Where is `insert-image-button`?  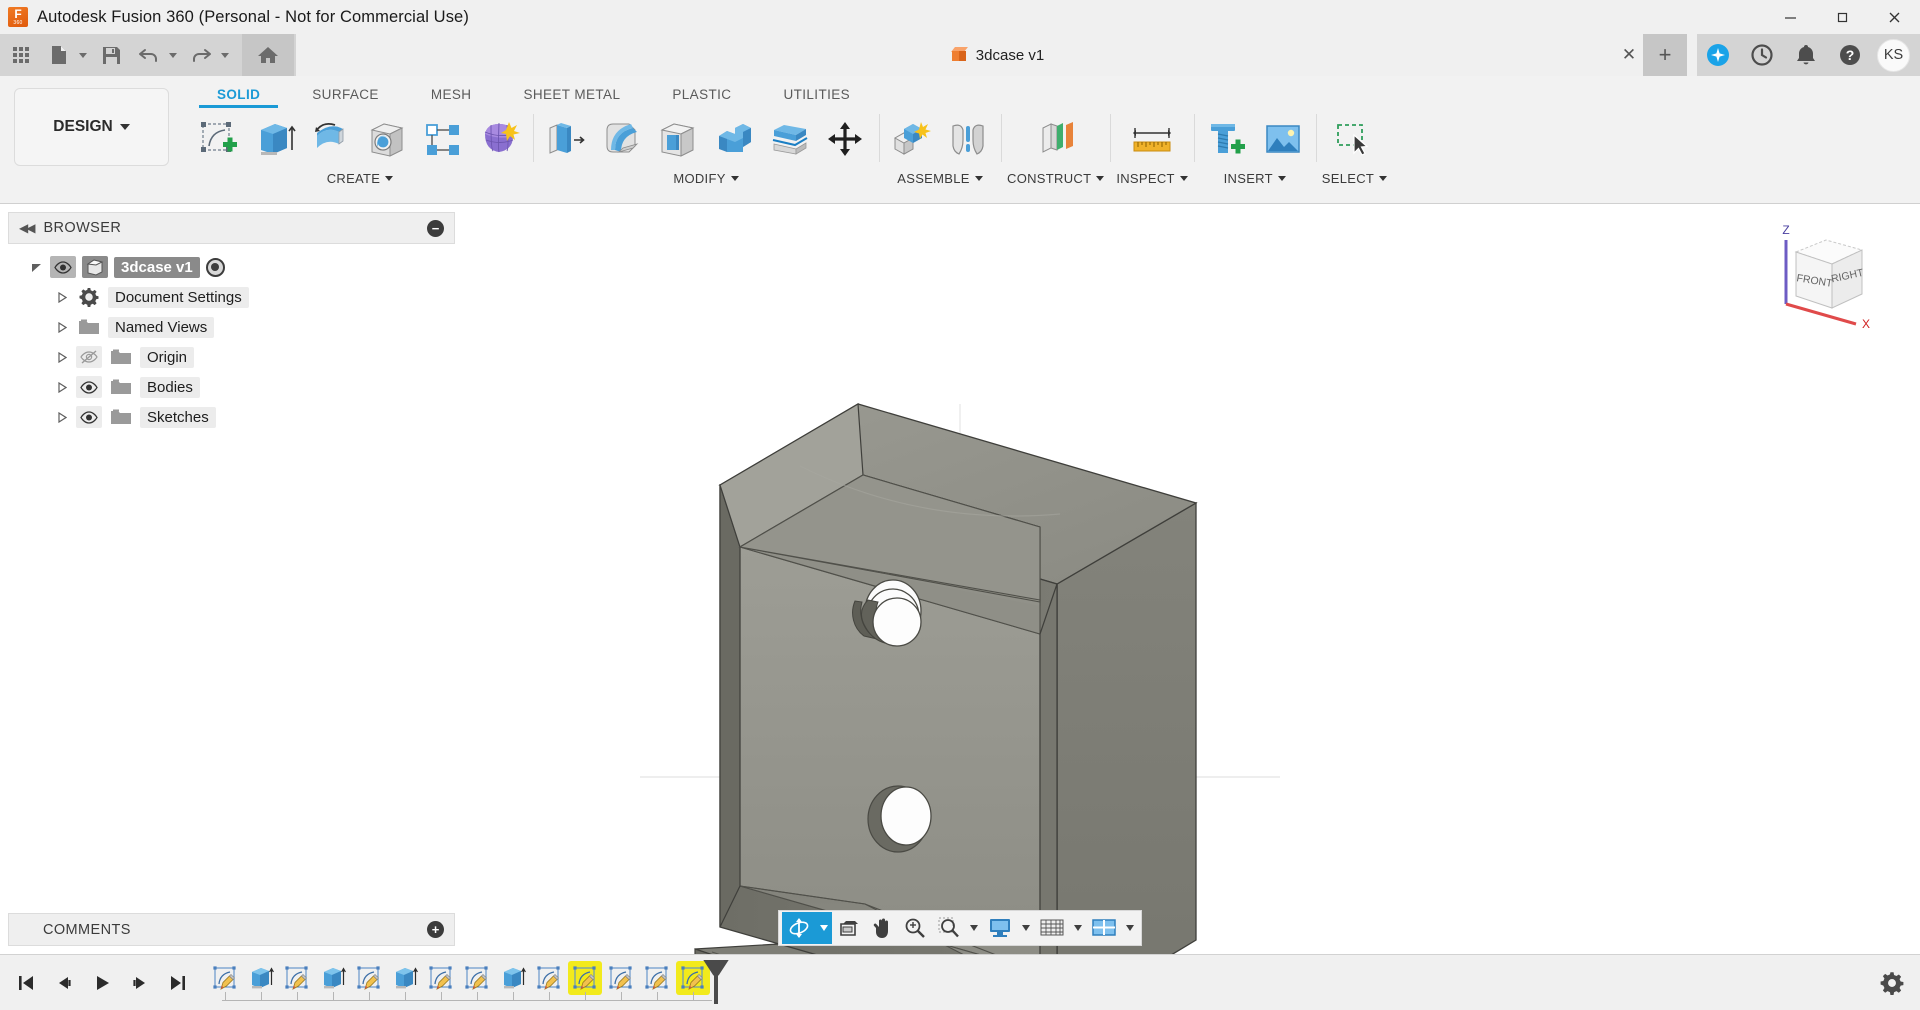
insert-image-button is located at coordinates (1283, 140).